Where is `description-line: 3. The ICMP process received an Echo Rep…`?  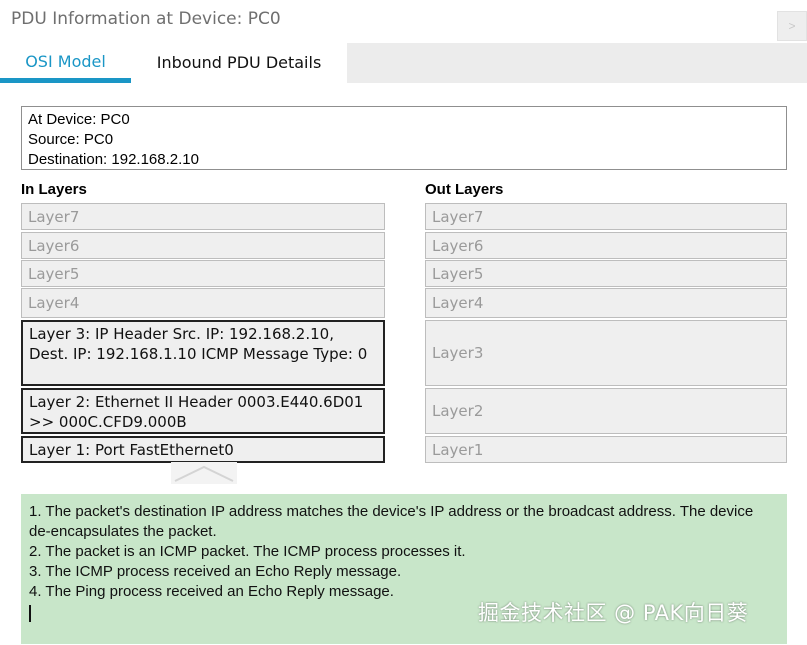 description-line: 3. The ICMP process received an Echo Rep… is located at coordinates (215, 571).